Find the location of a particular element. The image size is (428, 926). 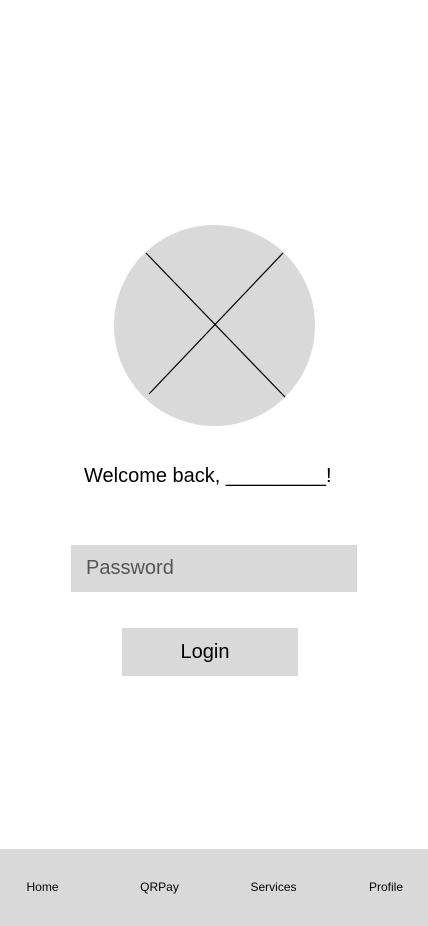

image-placeholder-icon is located at coordinates (214, 325).